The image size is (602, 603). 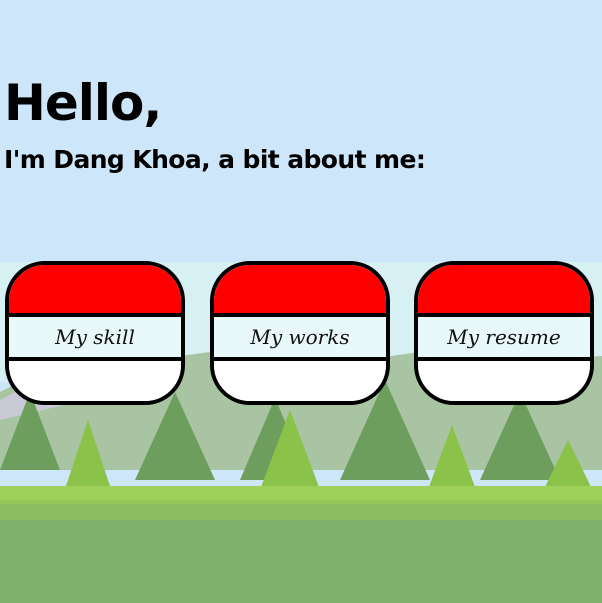 I want to click on ball-band: My resume, so click(x=504, y=339).